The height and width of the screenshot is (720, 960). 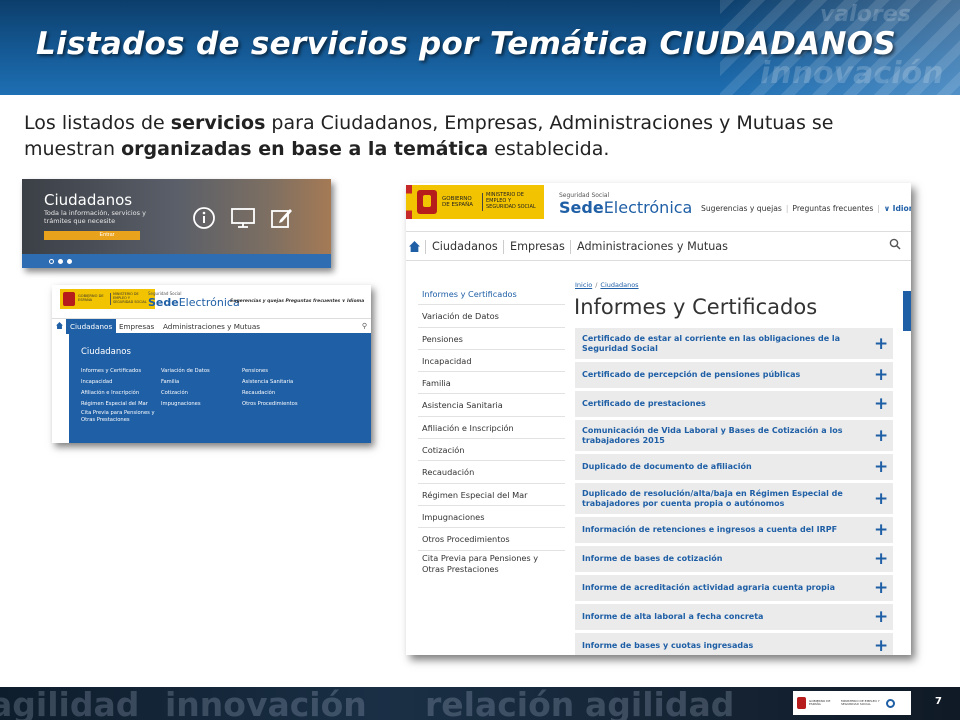 I want to click on dropdown-item: Régimen Especial del Mar, so click(x=121, y=404).